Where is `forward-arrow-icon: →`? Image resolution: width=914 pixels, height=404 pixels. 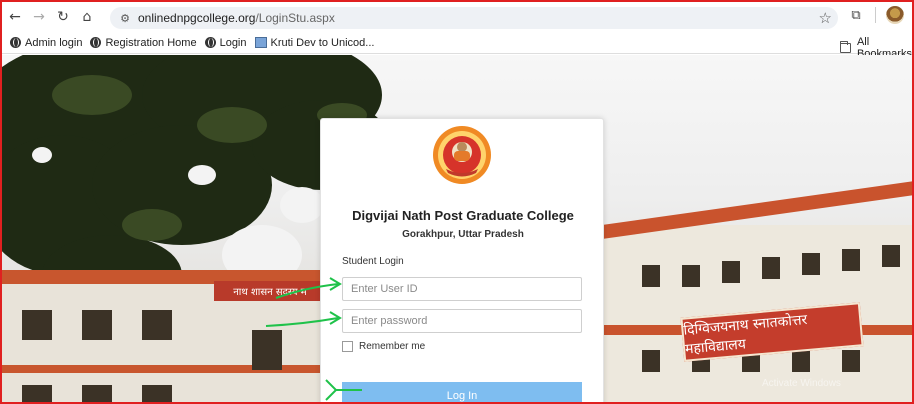 forward-arrow-icon: → is located at coordinates (39, 17).